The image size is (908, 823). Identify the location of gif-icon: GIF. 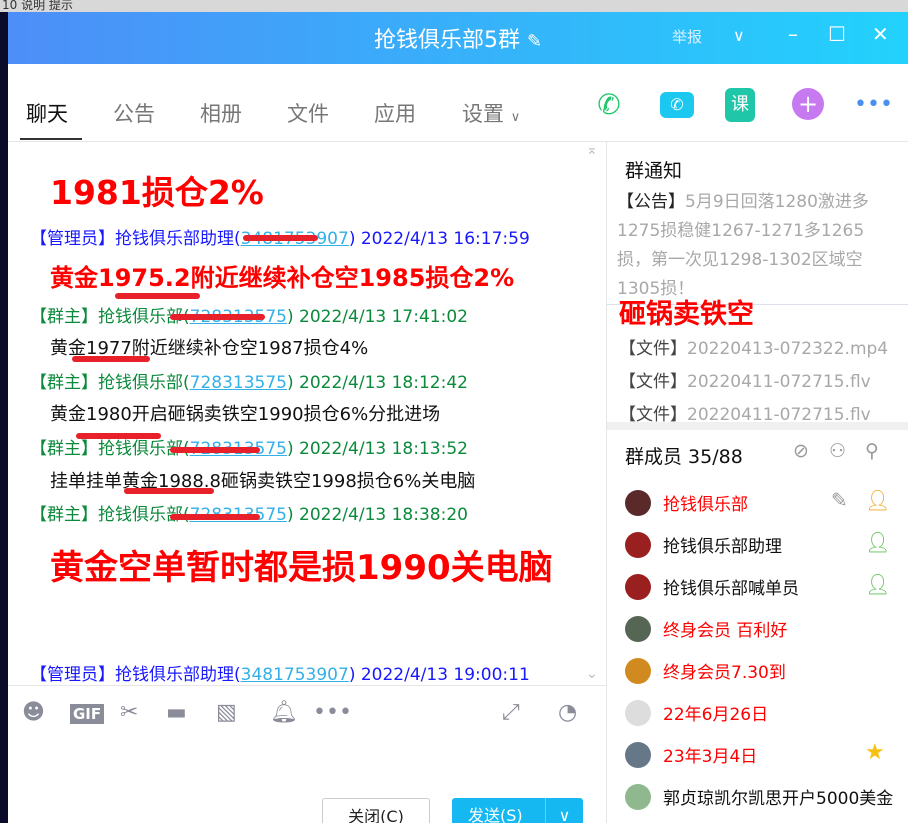
(87, 714).